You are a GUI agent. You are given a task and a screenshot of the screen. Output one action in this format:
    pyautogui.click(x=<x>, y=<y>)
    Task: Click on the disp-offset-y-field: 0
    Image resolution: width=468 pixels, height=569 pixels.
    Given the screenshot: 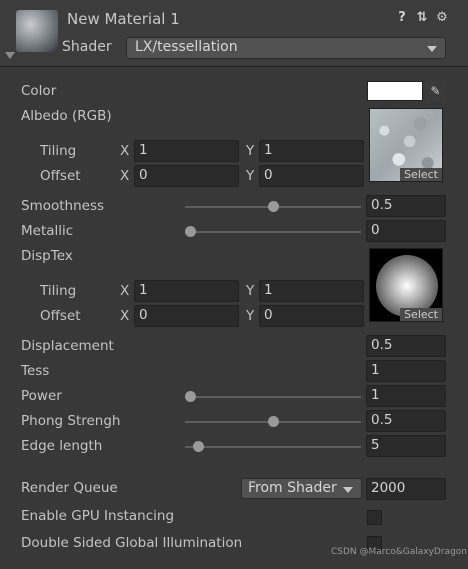 What is the action you would take?
    pyautogui.click(x=311, y=316)
    